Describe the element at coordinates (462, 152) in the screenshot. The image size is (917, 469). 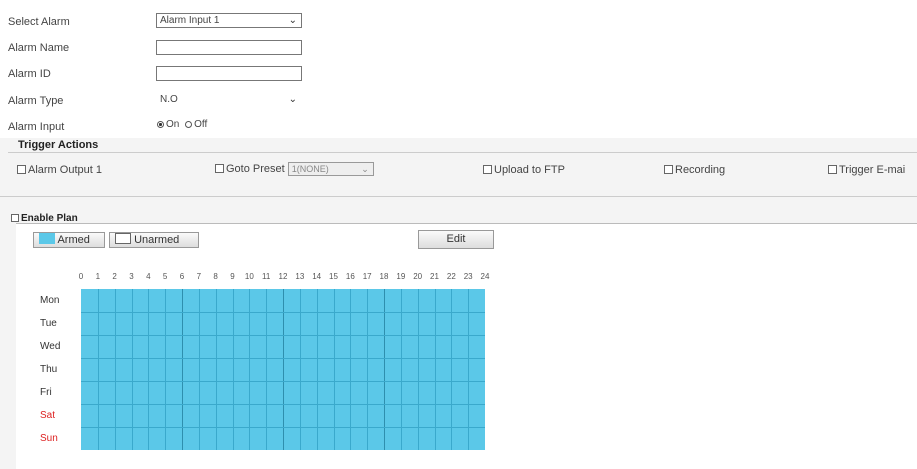
I see `trigger-divider` at that location.